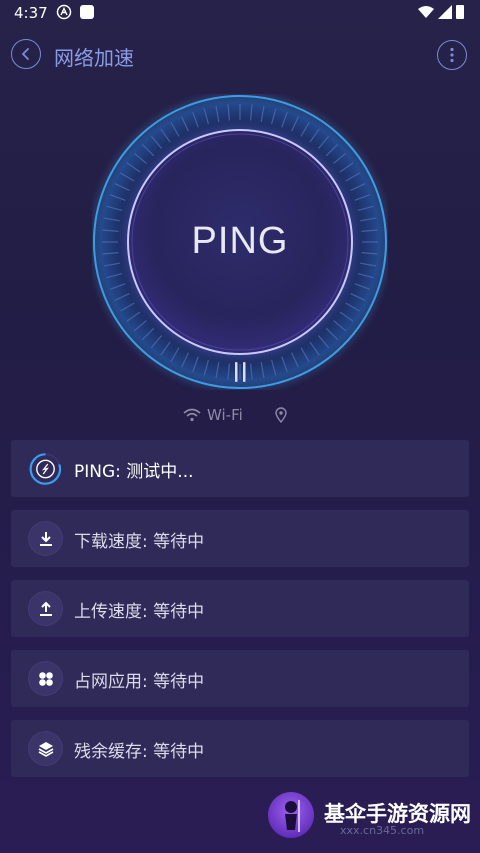 The height and width of the screenshot is (853, 480). I want to click on more-vertical-icon, so click(452, 55).